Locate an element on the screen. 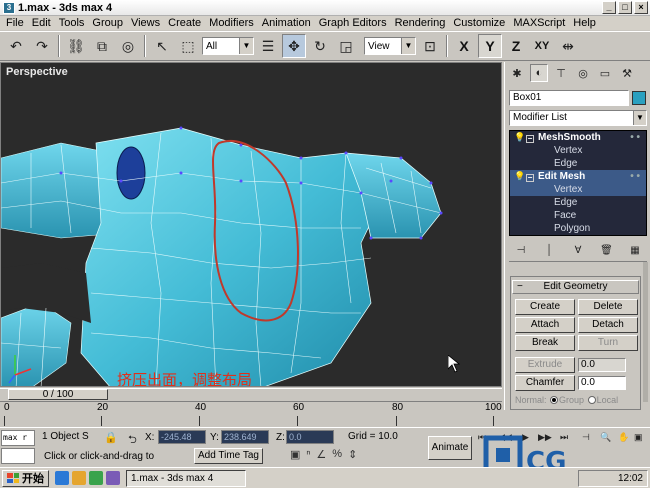 This screenshot has width=650, height=488. rotate-icon: ↻ is located at coordinates (320, 46).